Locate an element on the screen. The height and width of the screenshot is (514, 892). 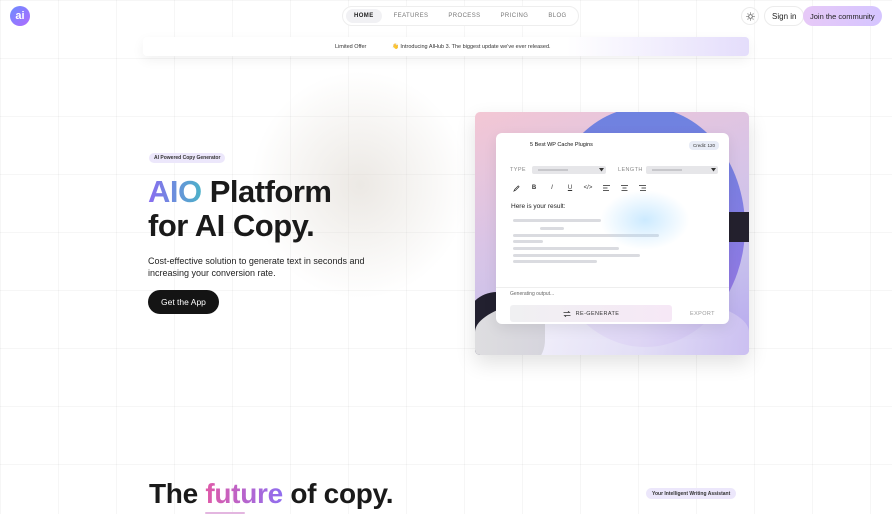
align-right-icon is located at coordinates (642, 188).